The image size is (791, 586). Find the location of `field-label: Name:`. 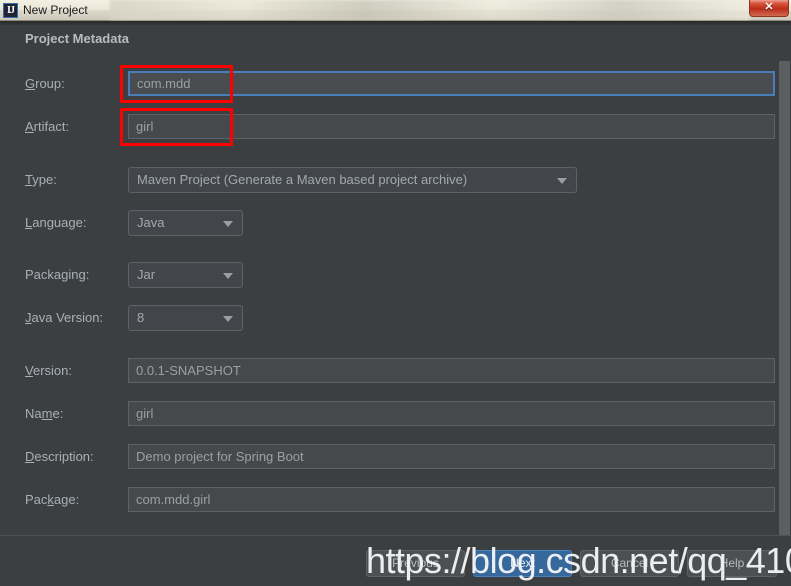

field-label: Name: is located at coordinates (44, 413).